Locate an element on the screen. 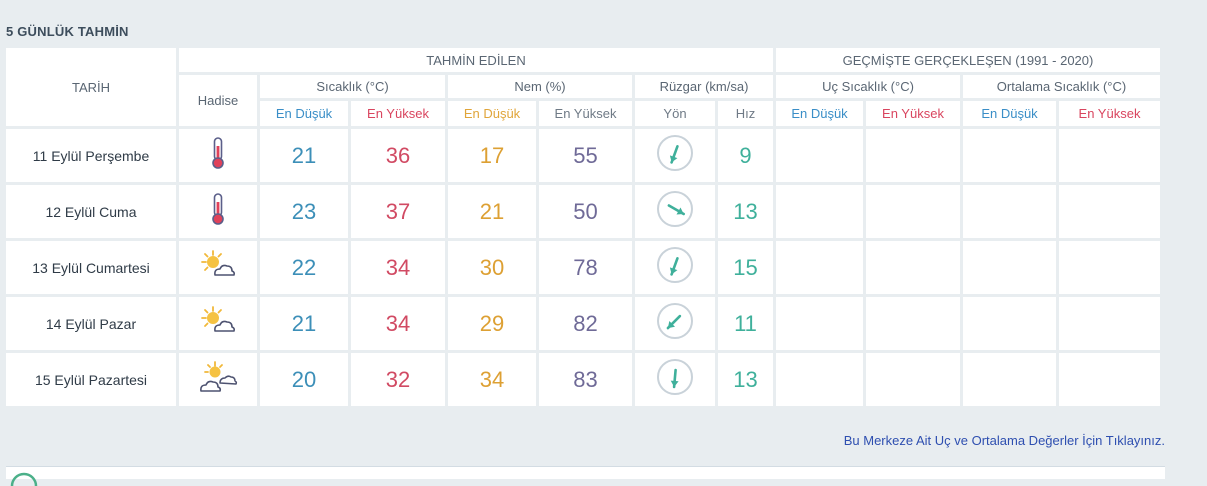 The image size is (1207, 486). humidity-max: 50 is located at coordinates (585, 211).